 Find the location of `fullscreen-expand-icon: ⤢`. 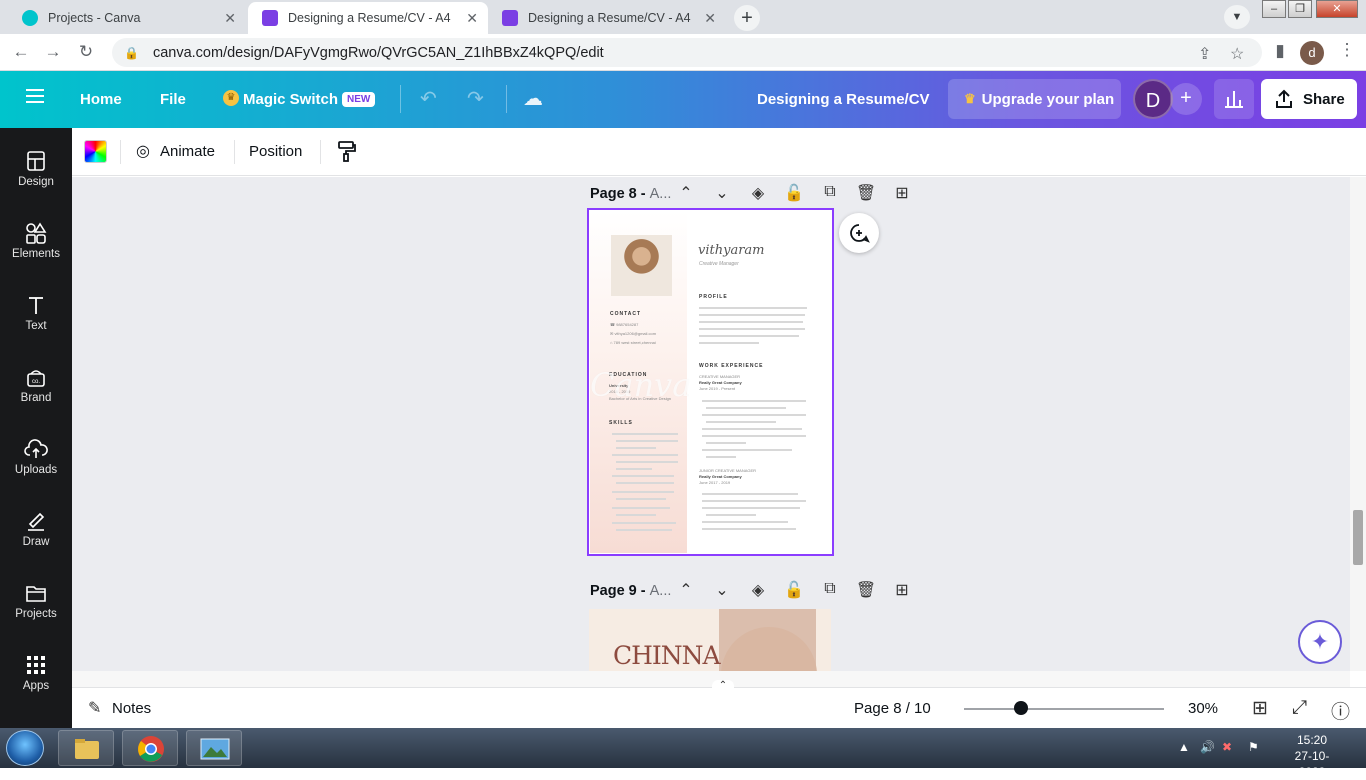

fullscreen-expand-icon: ⤢ is located at coordinates (1299, 708).